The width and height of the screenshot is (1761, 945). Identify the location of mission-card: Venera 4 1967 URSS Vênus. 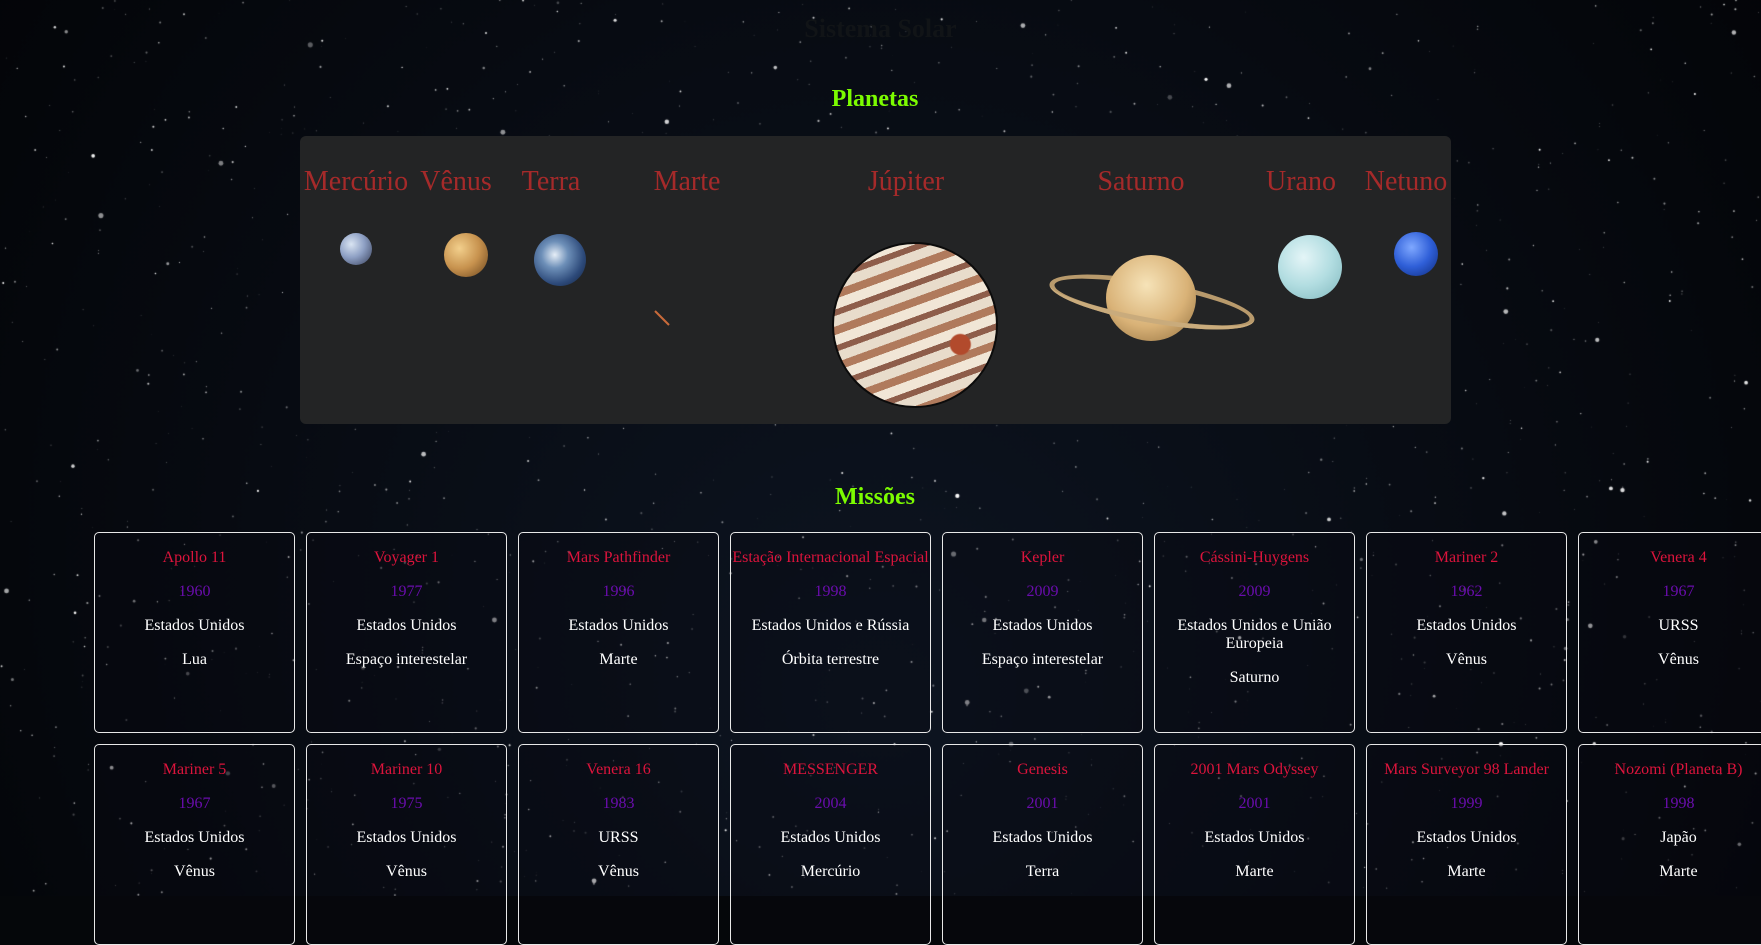
(1669, 632).